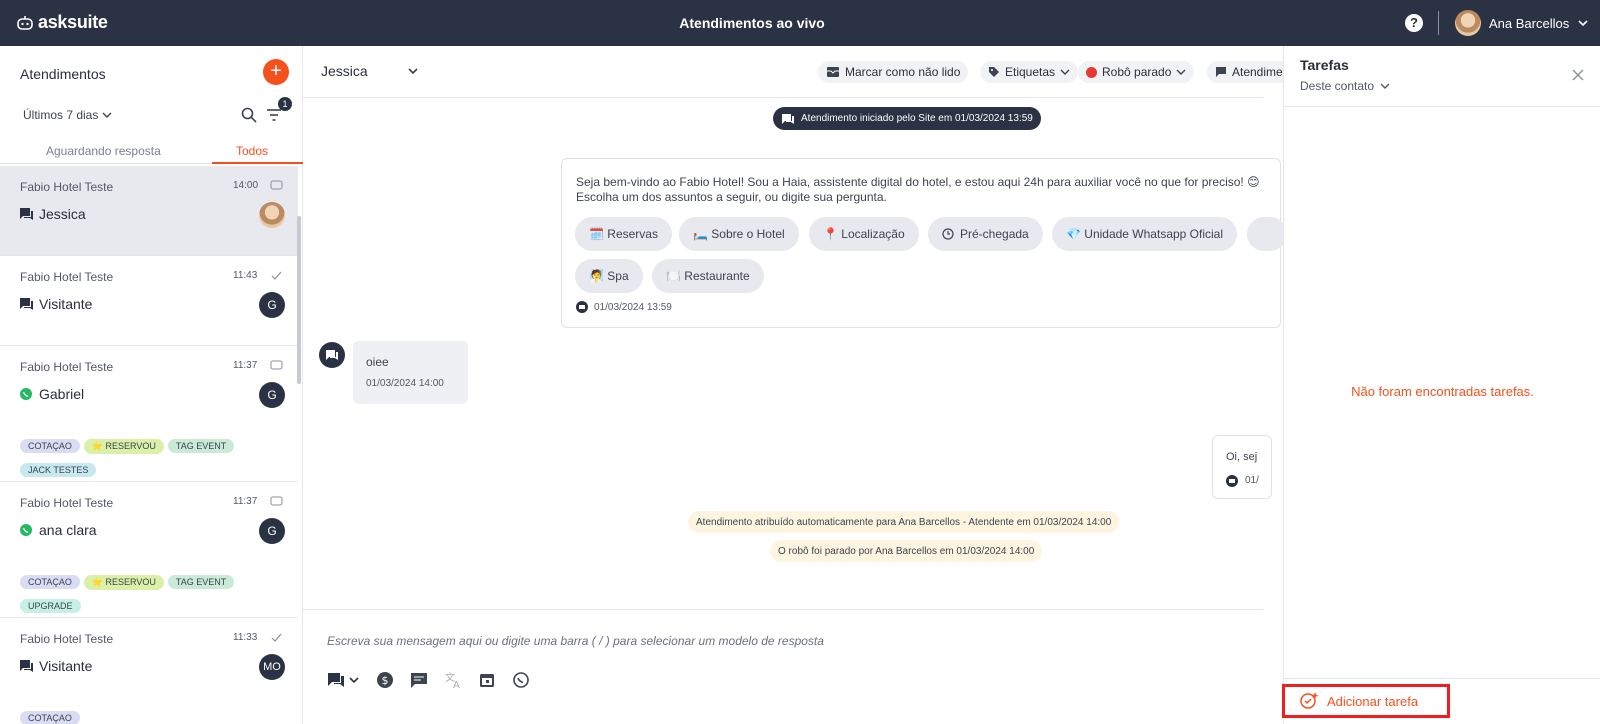  What do you see at coordinates (1529, 23) in the screenshot?
I see `user-name: Ana Barcellos` at bounding box center [1529, 23].